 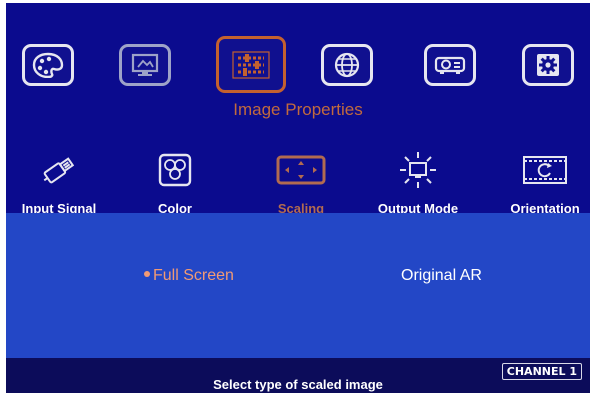 I want to click on top-menu-monitor, so click(x=145, y=65).